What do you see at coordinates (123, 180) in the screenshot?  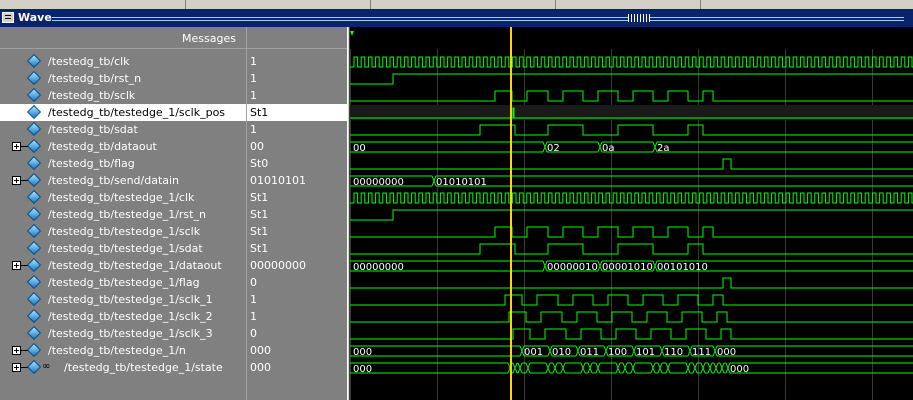 I see `signal-row: /testedg_tb/send/datain` at bounding box center [123, 180].